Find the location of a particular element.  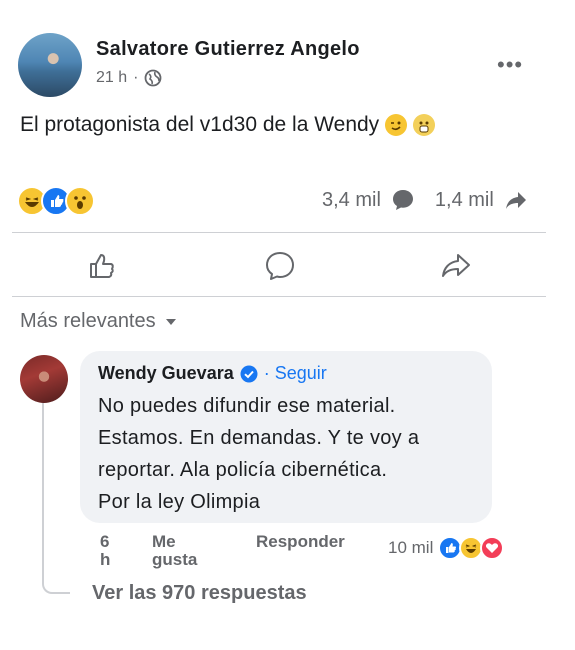

reply-thread-line is located at coordinates (56, 498).